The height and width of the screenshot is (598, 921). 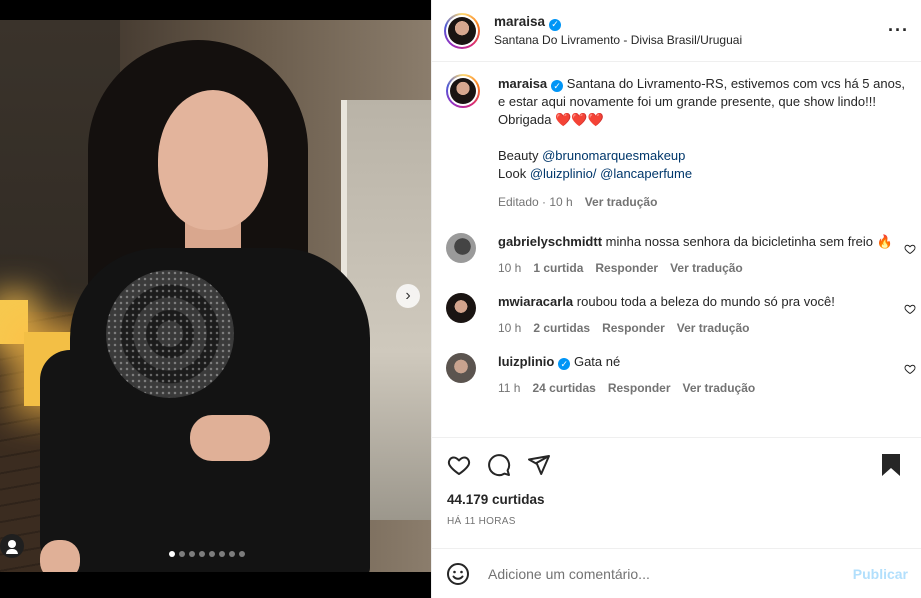 What do you see at coordinates (891, 465) in the screenshot?
I see `bookmark-save-icon` at bounding box center [891, 465].